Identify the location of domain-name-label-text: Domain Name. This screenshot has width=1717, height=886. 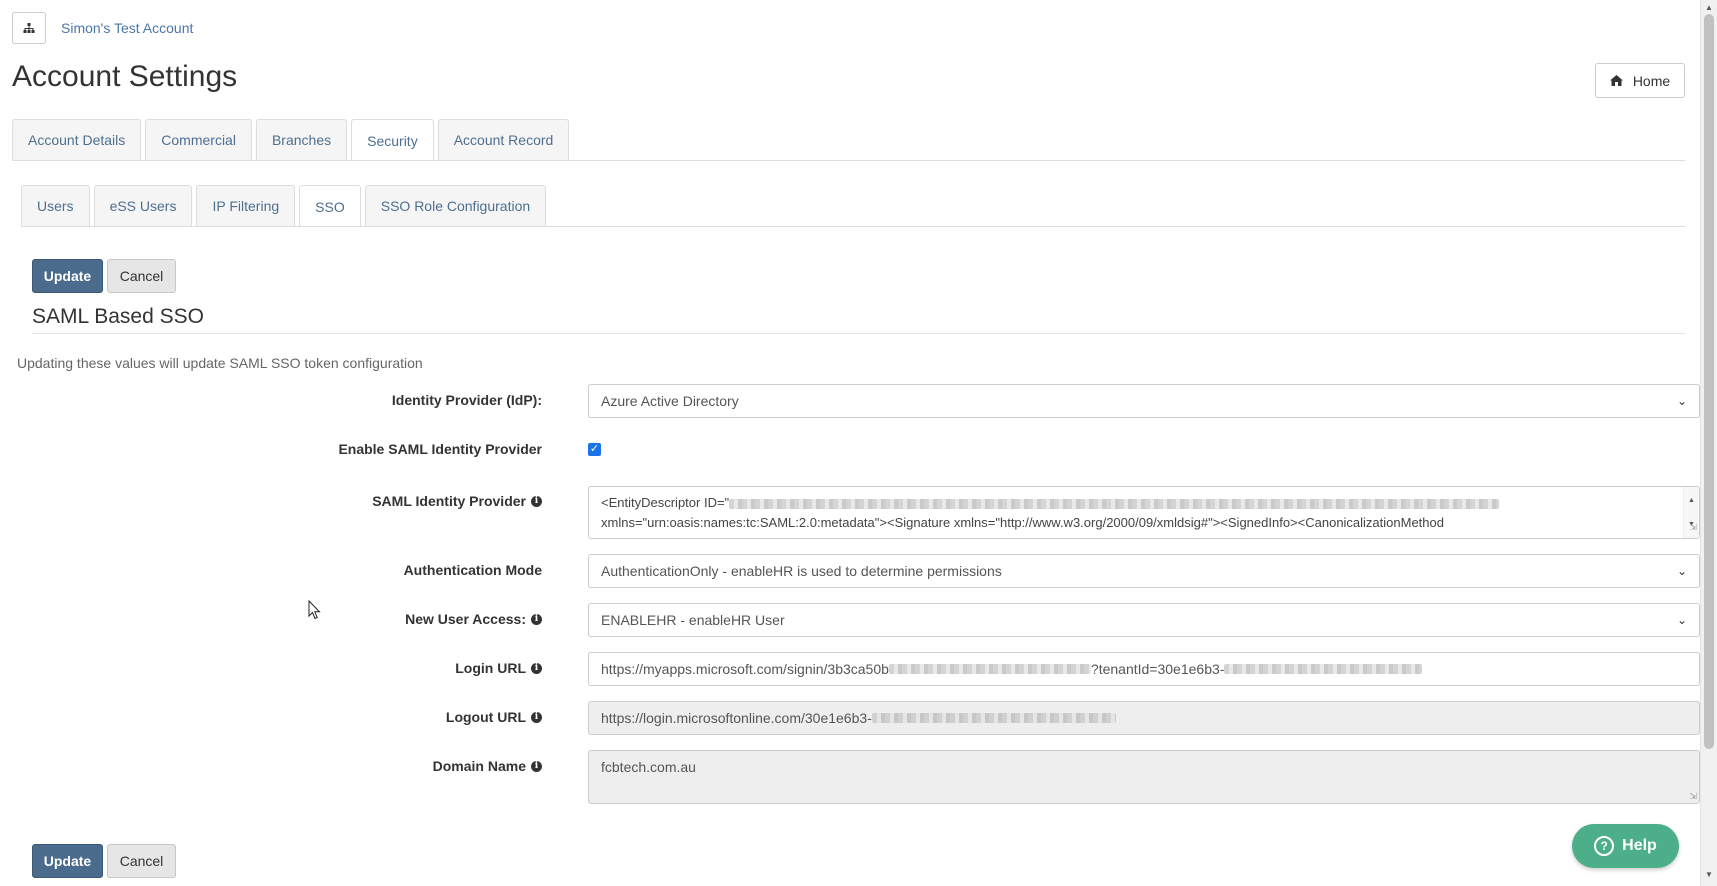
(479, 766).